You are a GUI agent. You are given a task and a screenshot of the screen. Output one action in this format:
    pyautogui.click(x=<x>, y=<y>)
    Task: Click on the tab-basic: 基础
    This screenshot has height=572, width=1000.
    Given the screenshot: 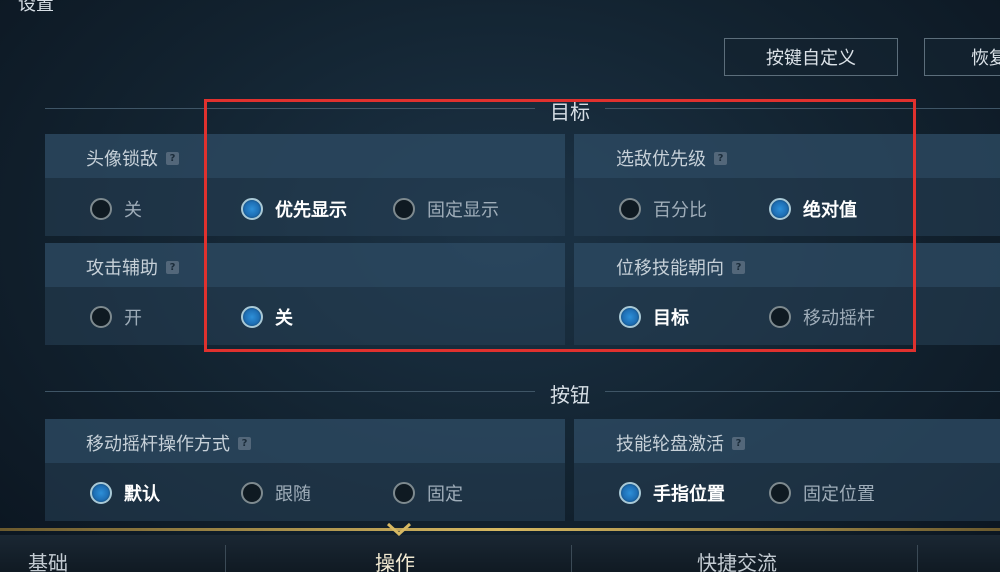 What is the action you would take?
    pyautogui.click(x=48, y=559)
    